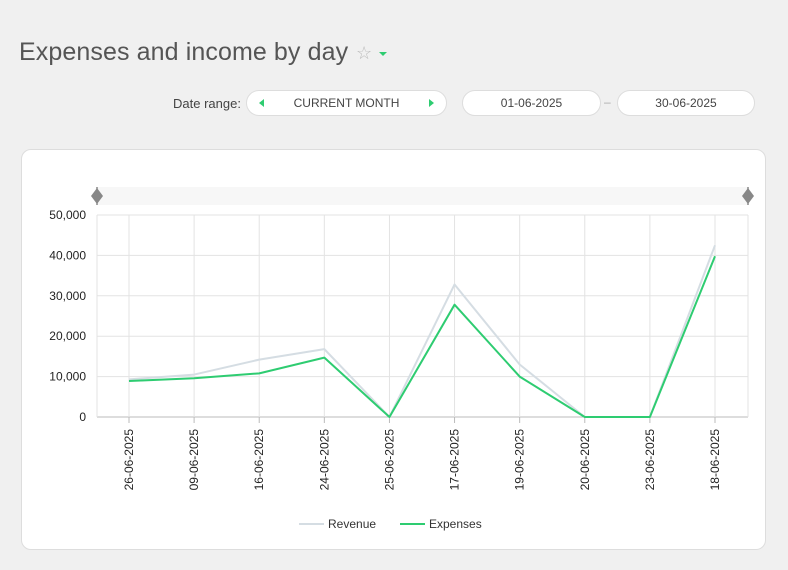  Describe the element at coordinates (431, 103) in the screenshot. I see `triangle-right-icon` at that location.